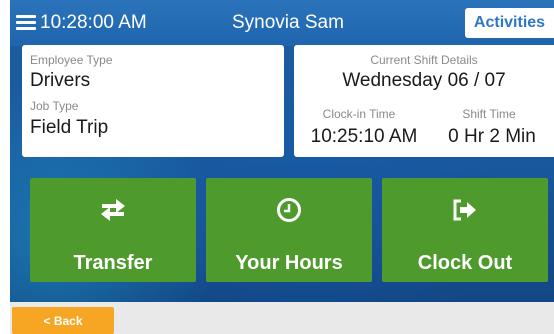 Image resolution: width=554 pixels, height=334 pixels. Describe the element at coordinates (113, 210) in the screenshot. I see `transfer-arrows-icon` at that location.